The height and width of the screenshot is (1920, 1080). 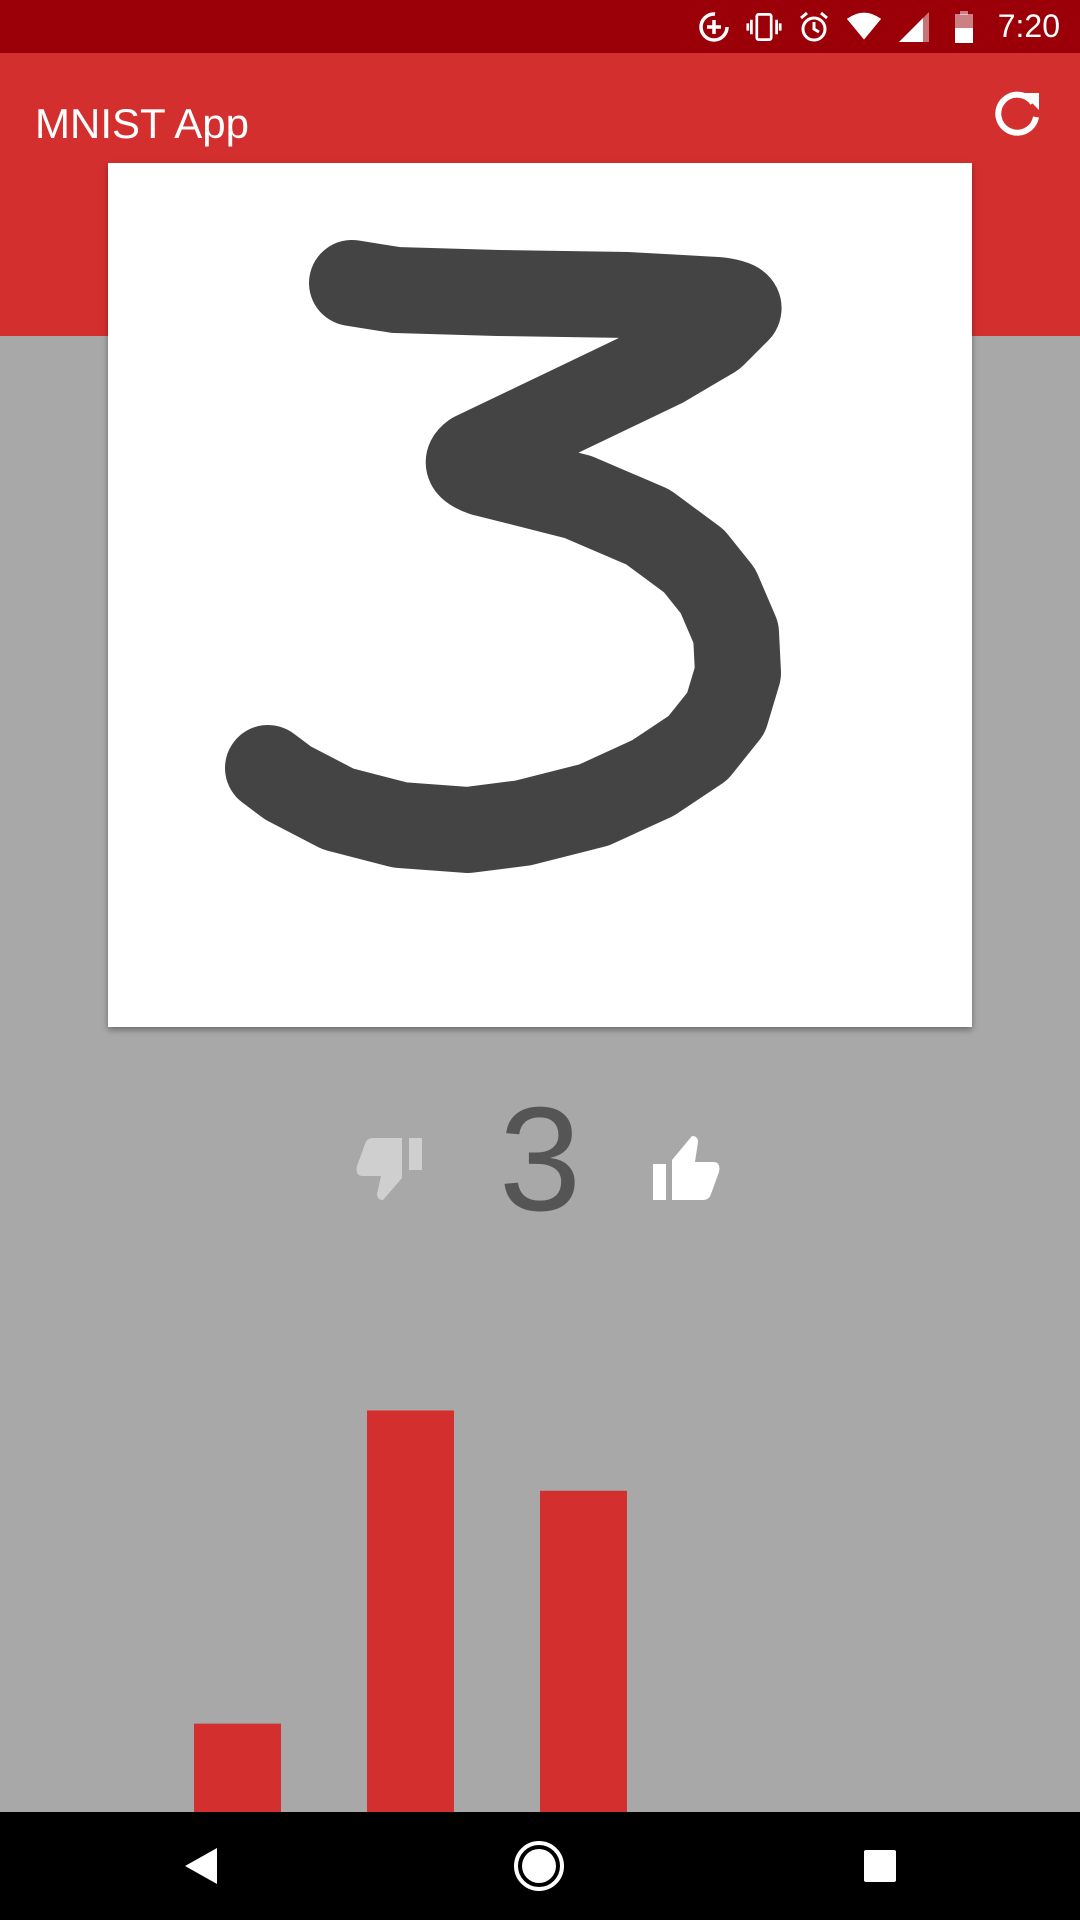 I want to click on refresh-icon, so click(x=1017, y=113).